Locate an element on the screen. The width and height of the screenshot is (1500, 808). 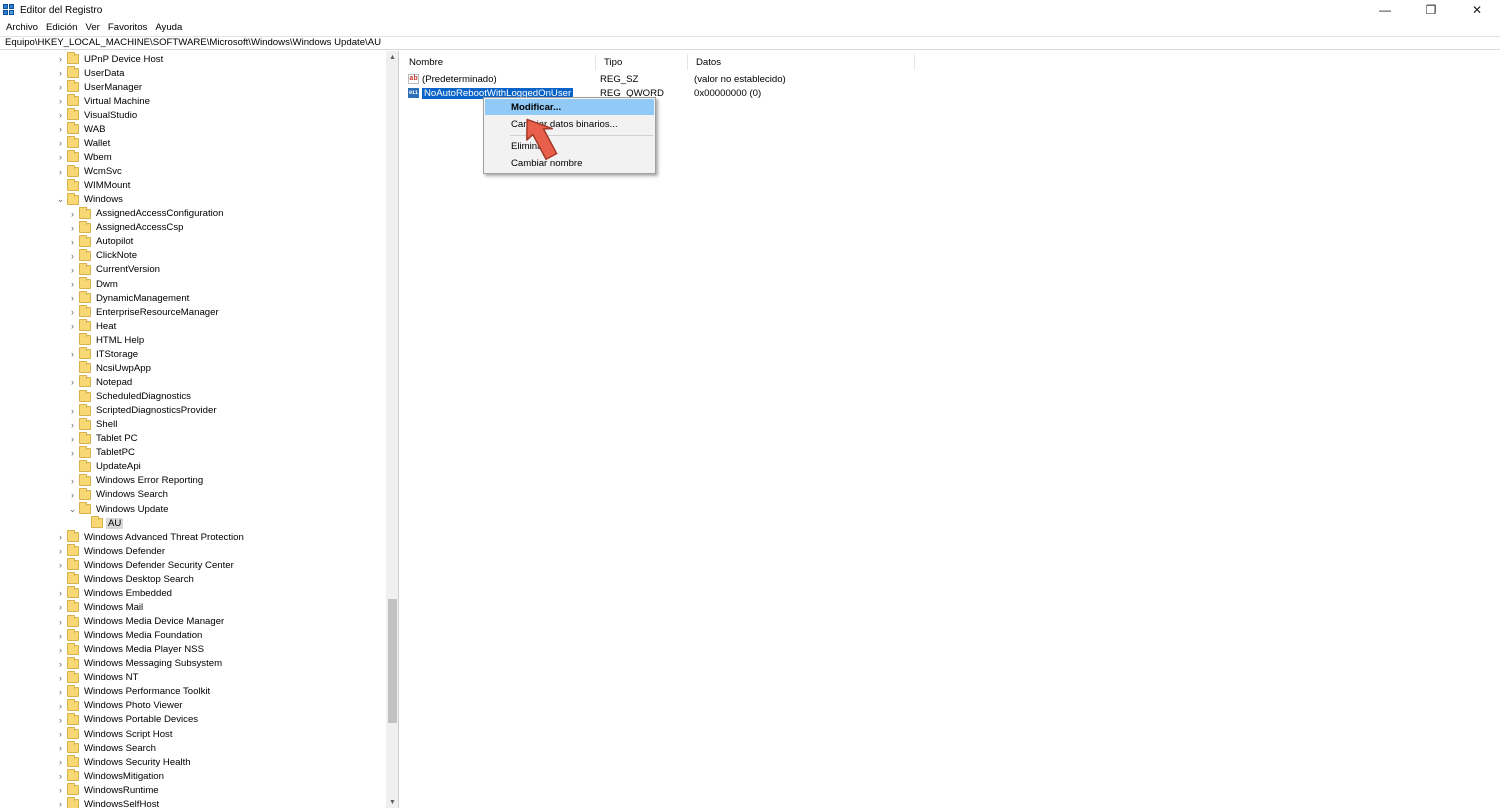
tree-node: › WAB is located at coordinates (193, 129).